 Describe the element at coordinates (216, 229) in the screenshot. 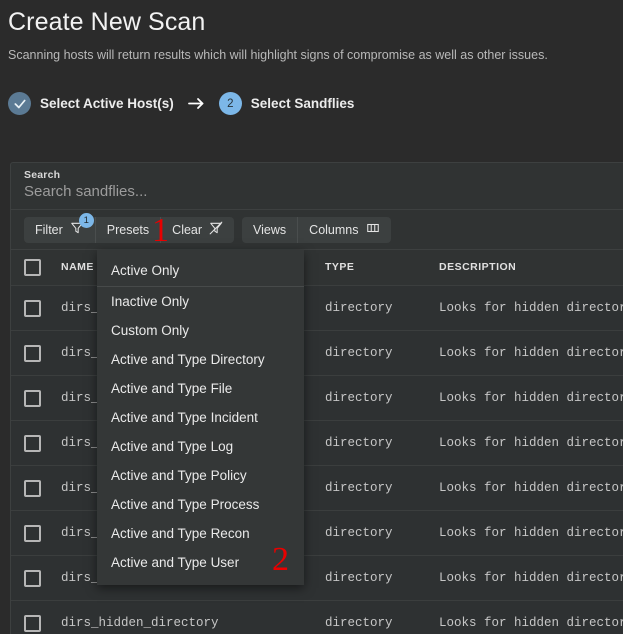

I see `funnel-slash-icon` at that location.